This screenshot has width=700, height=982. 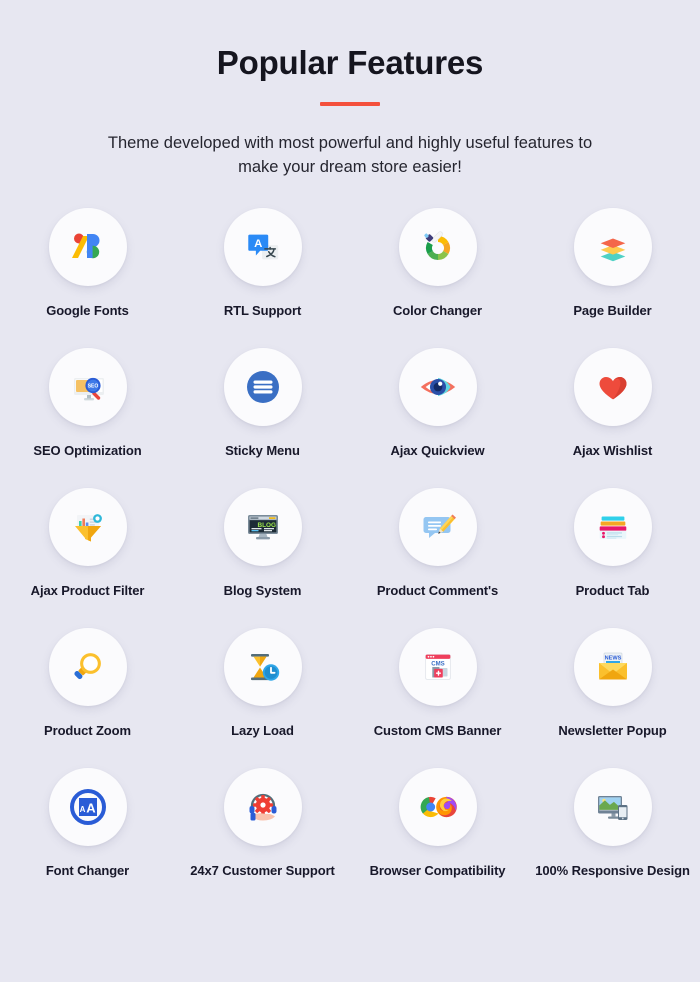 I want to click on svg-text: NEWS, so click(x=612, y=658).